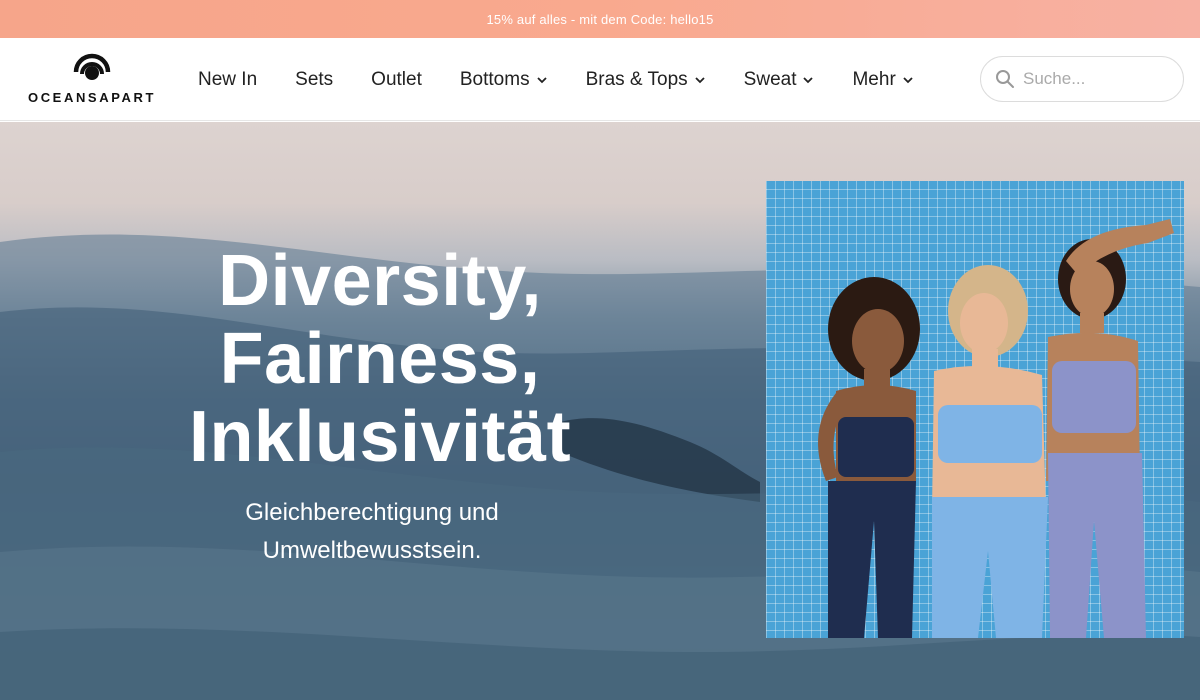 This screenshot has width=1200, height=700. I want to click on search-input, so click(1098, 79).